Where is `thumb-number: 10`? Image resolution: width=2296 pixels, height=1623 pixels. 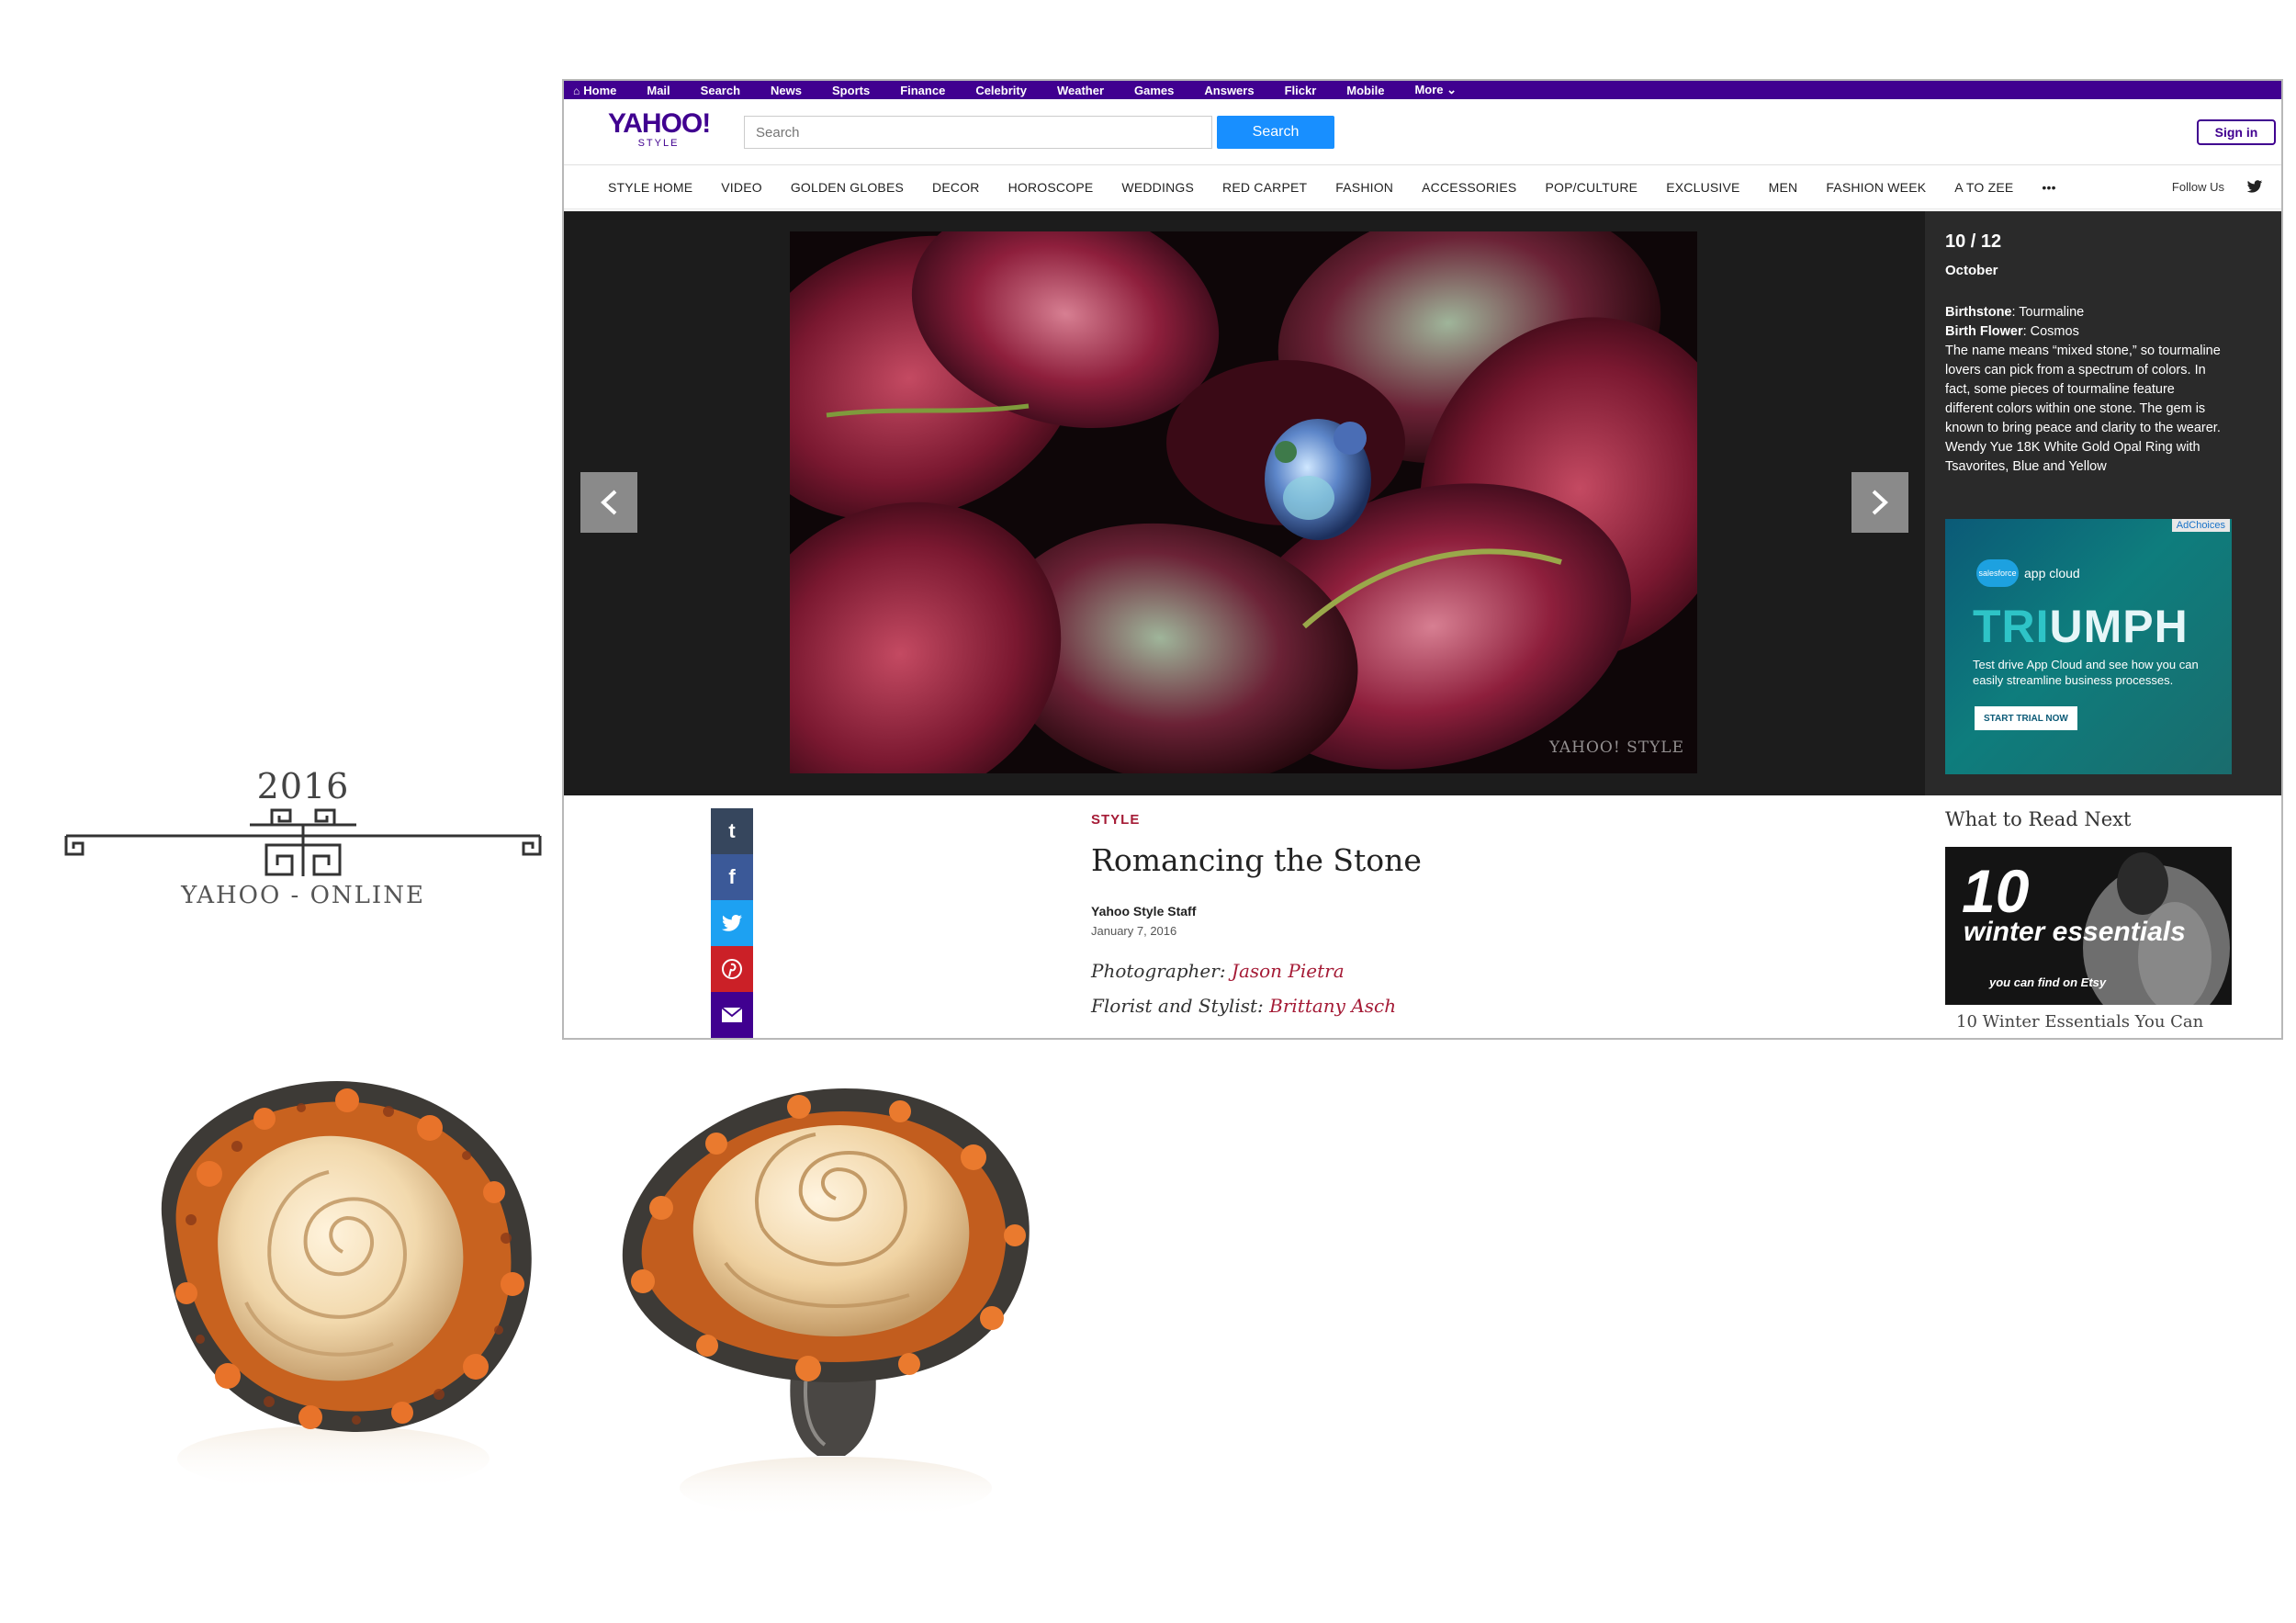 thumb-number: 10 is located at coordinates (1996, 891).